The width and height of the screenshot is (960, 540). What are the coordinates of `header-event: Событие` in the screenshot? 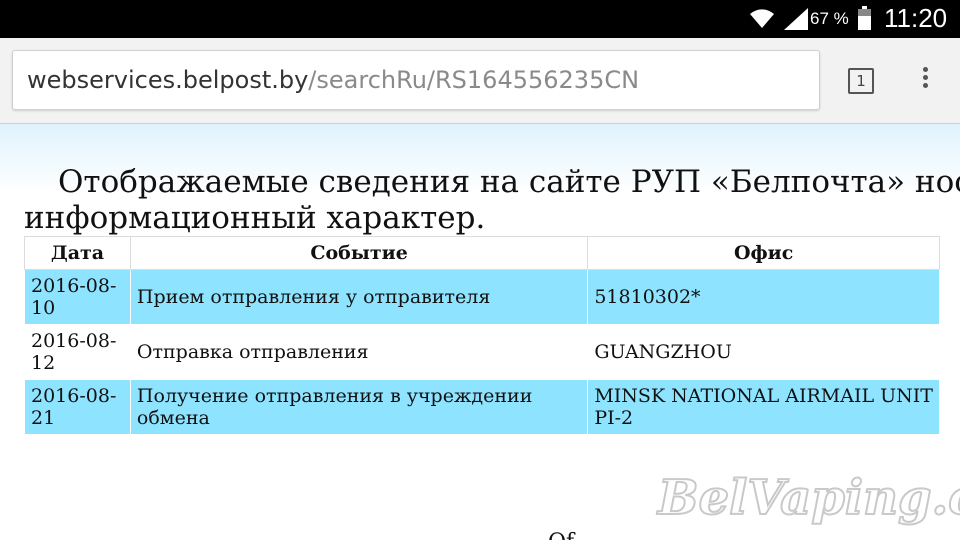 It's located at (359, 253).